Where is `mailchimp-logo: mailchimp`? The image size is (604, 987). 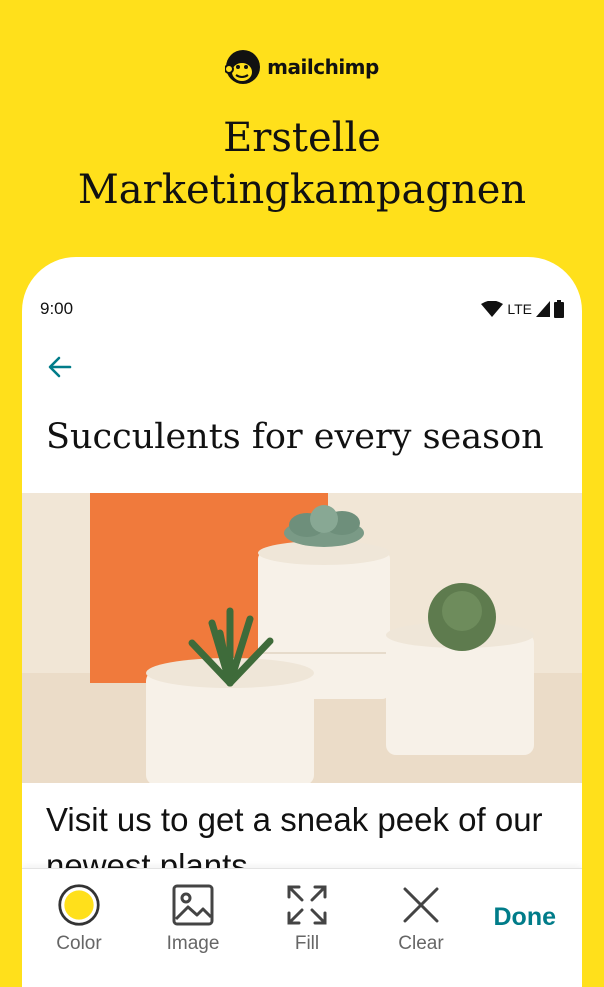
mailchimp-logo: mailchimp is located at coordinates (302, 67).